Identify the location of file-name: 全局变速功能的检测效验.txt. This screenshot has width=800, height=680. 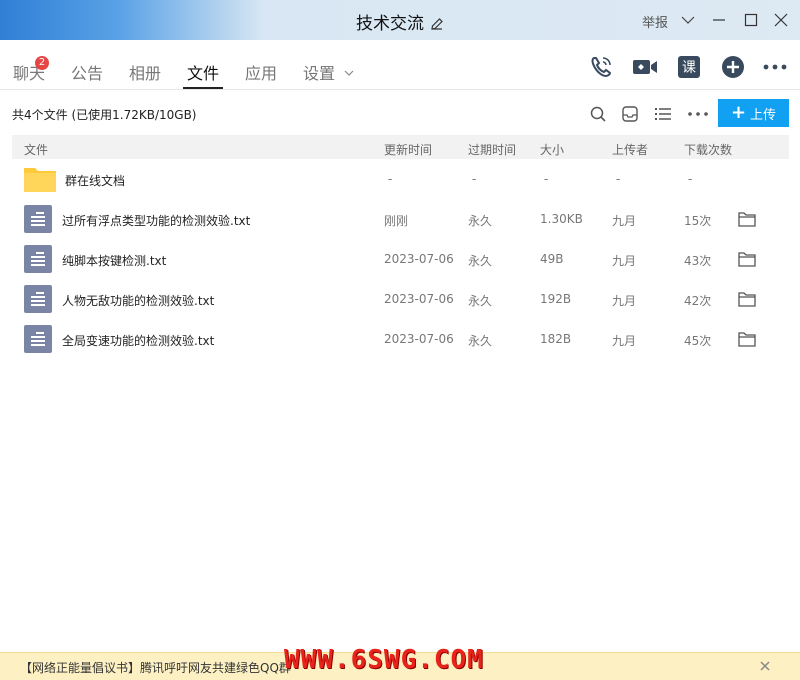
(138, 341).